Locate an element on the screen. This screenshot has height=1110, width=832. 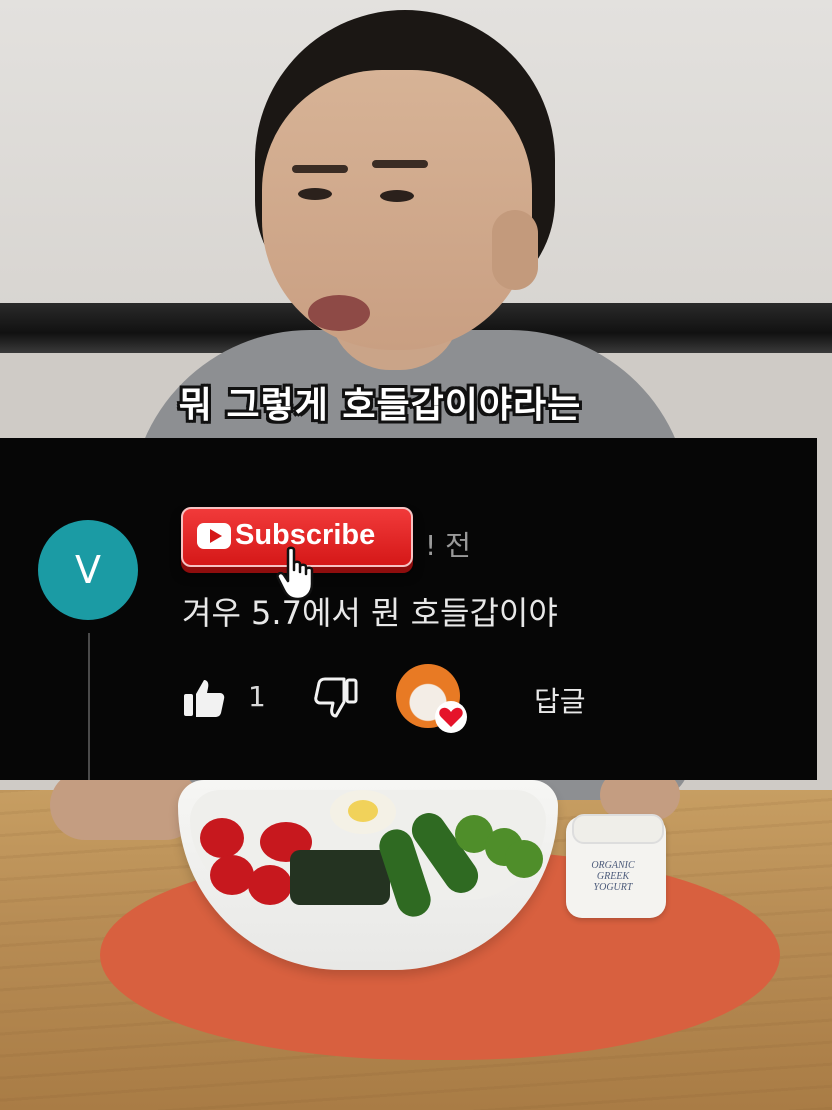
youtube-play-icon is located at coordinates (214, 536).